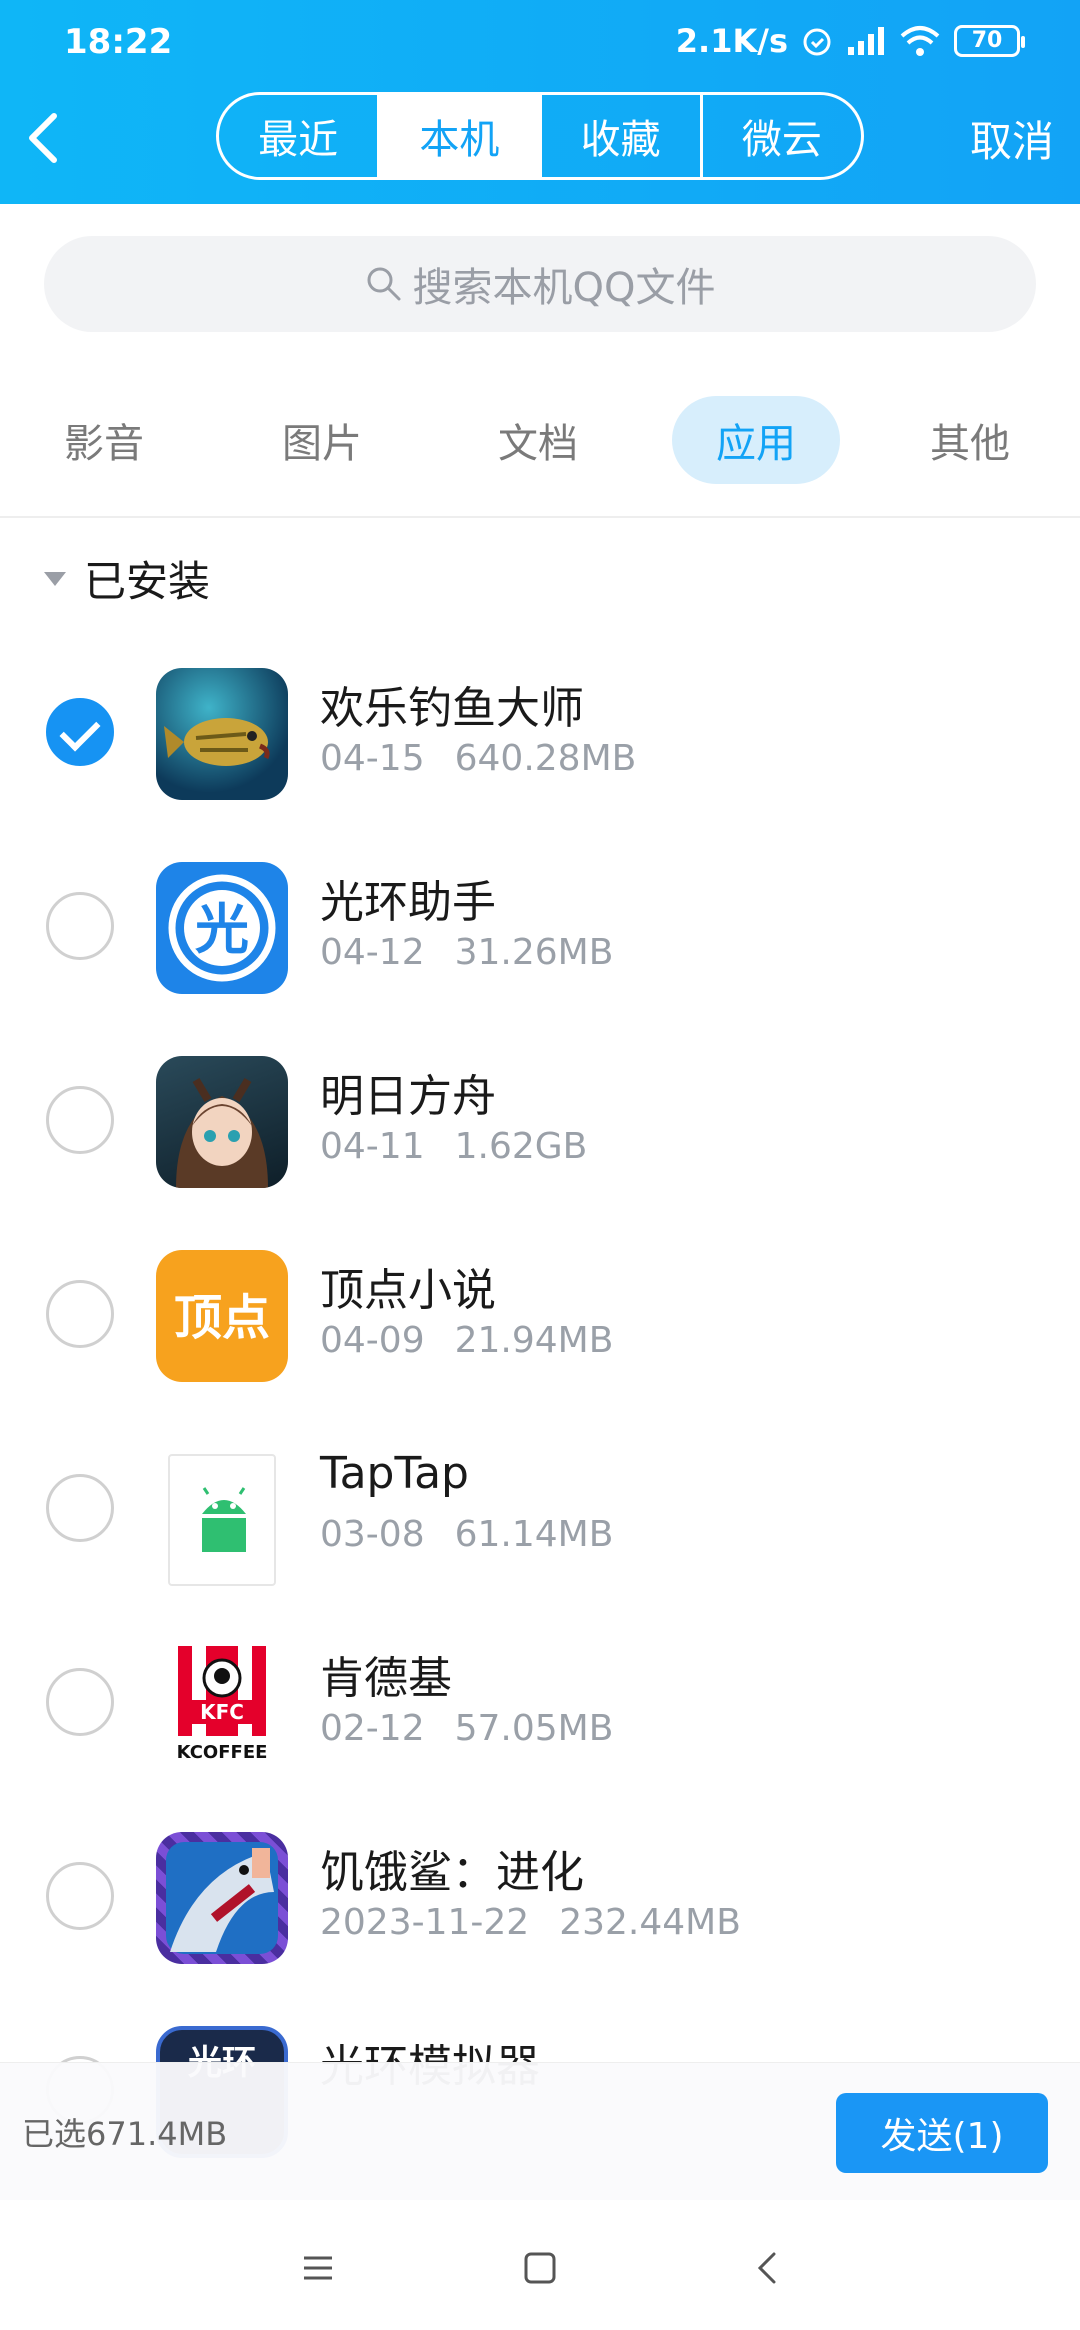 This screenshot has height=2330, width=1080. What do you see at coordinates (408, 1290) in the screenshot?
I see `app-name: 顶点小说` at bounding box center [408, 1290].